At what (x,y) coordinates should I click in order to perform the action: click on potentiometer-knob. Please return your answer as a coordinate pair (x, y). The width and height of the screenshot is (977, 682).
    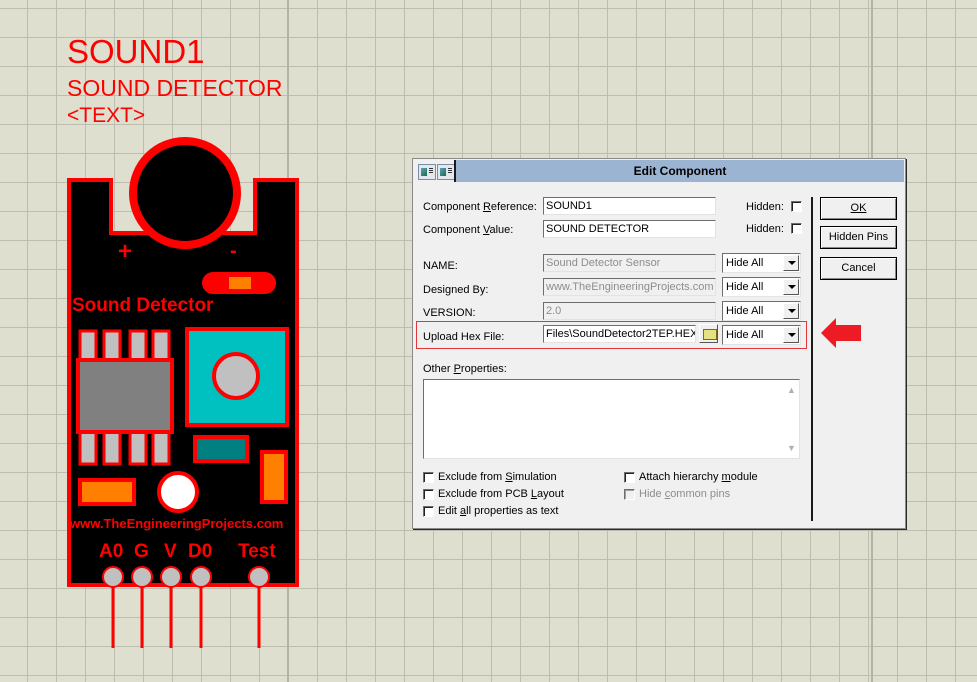
    Looking at the image, I should click on (236, 376).